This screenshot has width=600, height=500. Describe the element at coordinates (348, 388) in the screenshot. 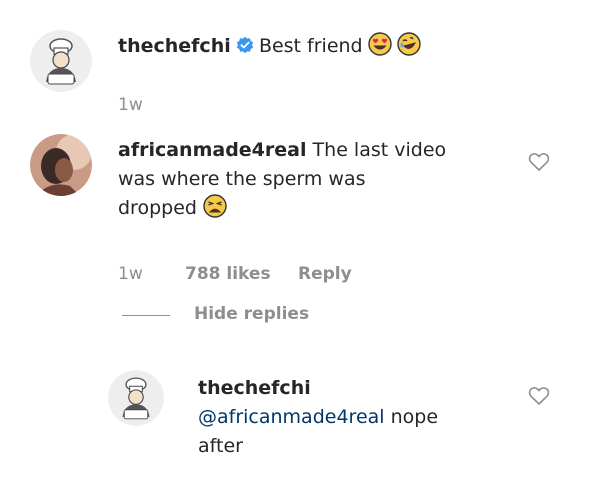

I see `reply-username: thechefchi` at that location.